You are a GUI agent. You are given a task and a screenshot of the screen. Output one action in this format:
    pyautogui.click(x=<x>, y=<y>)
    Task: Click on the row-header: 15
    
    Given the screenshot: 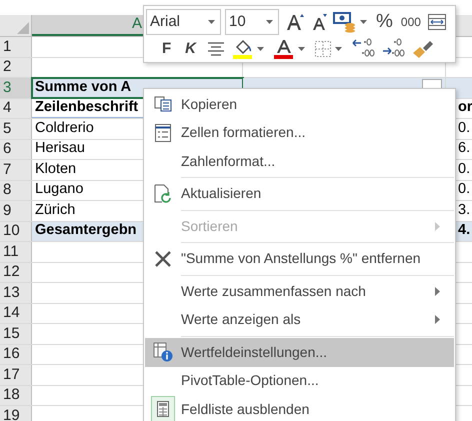 What is the action you would take?
    pyautogui.click(x=16, y=334)
    